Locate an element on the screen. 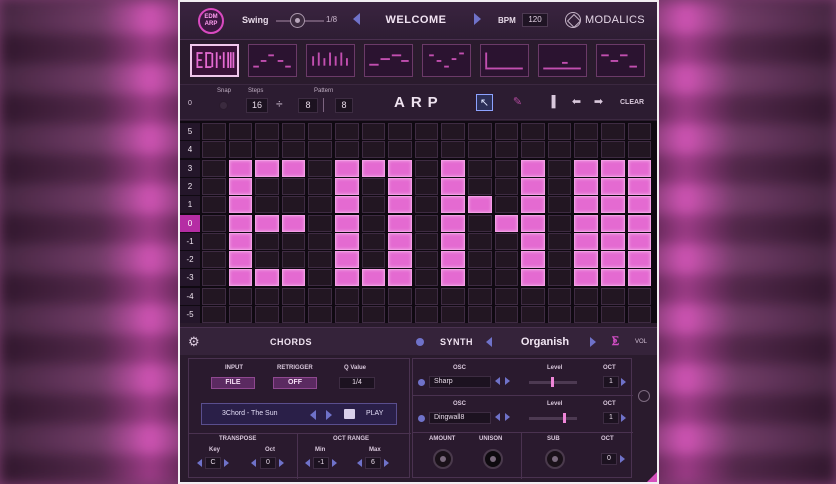 The height and width of the screenshot is (484, 836). osc2-prev-icon is located at coordinates (497, 417).